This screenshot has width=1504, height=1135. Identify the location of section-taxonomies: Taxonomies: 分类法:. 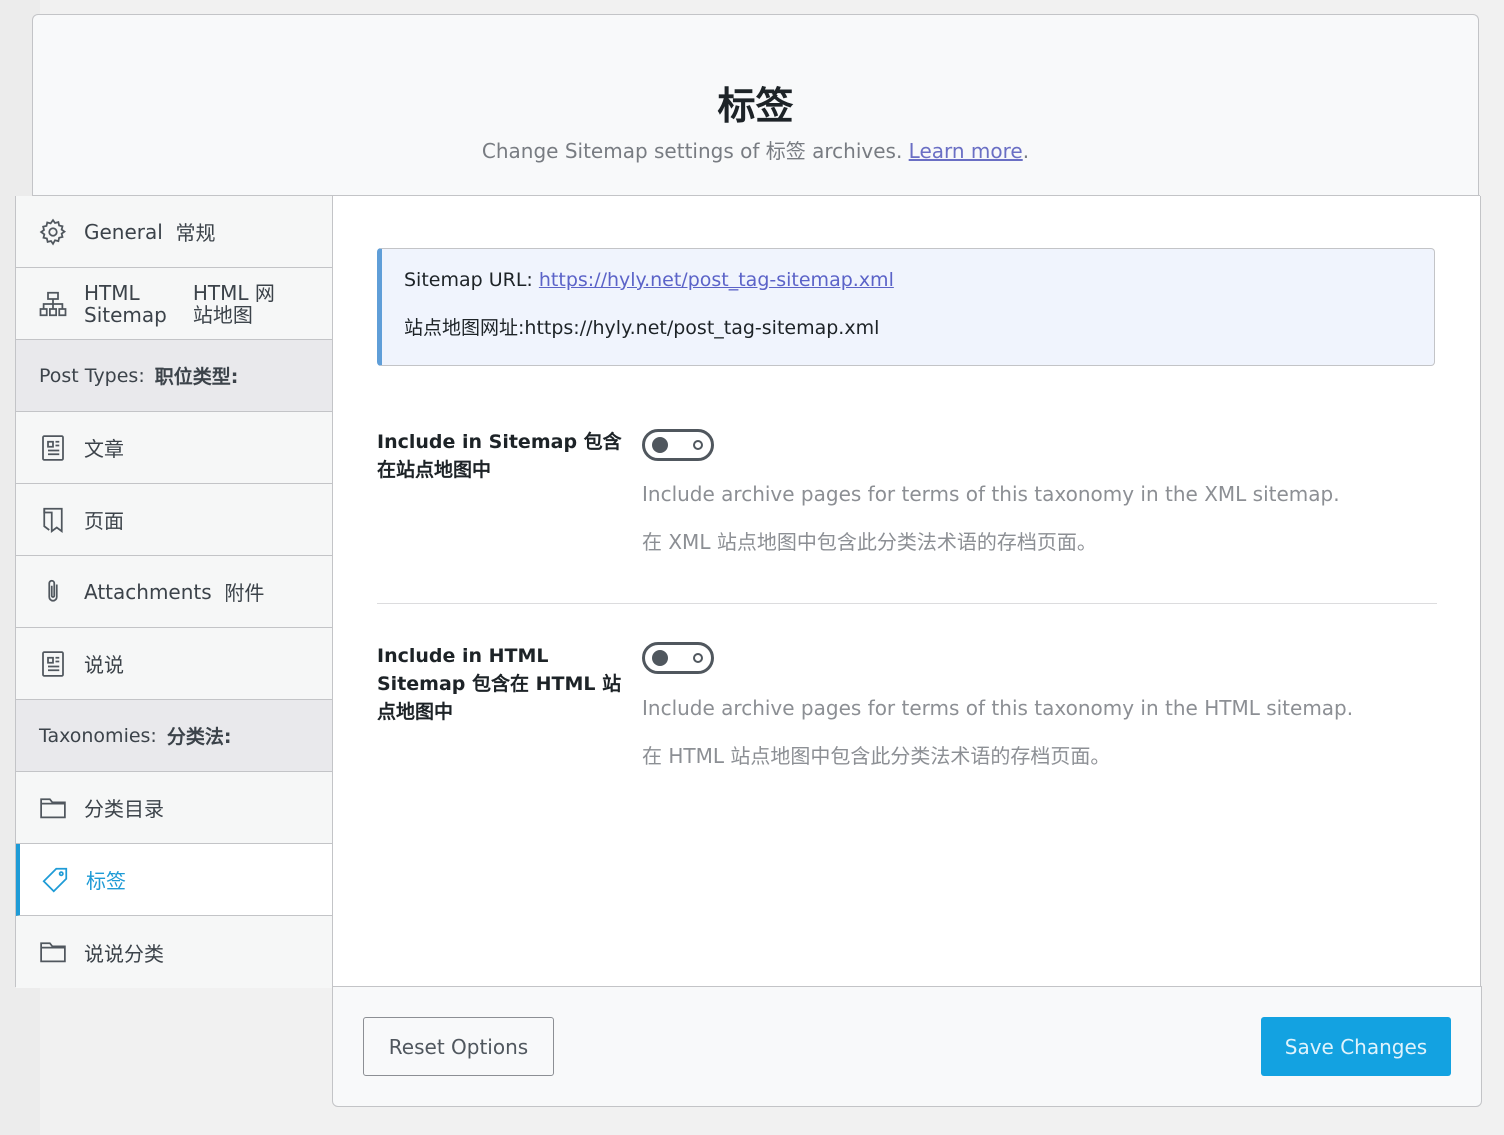
(174, 736).